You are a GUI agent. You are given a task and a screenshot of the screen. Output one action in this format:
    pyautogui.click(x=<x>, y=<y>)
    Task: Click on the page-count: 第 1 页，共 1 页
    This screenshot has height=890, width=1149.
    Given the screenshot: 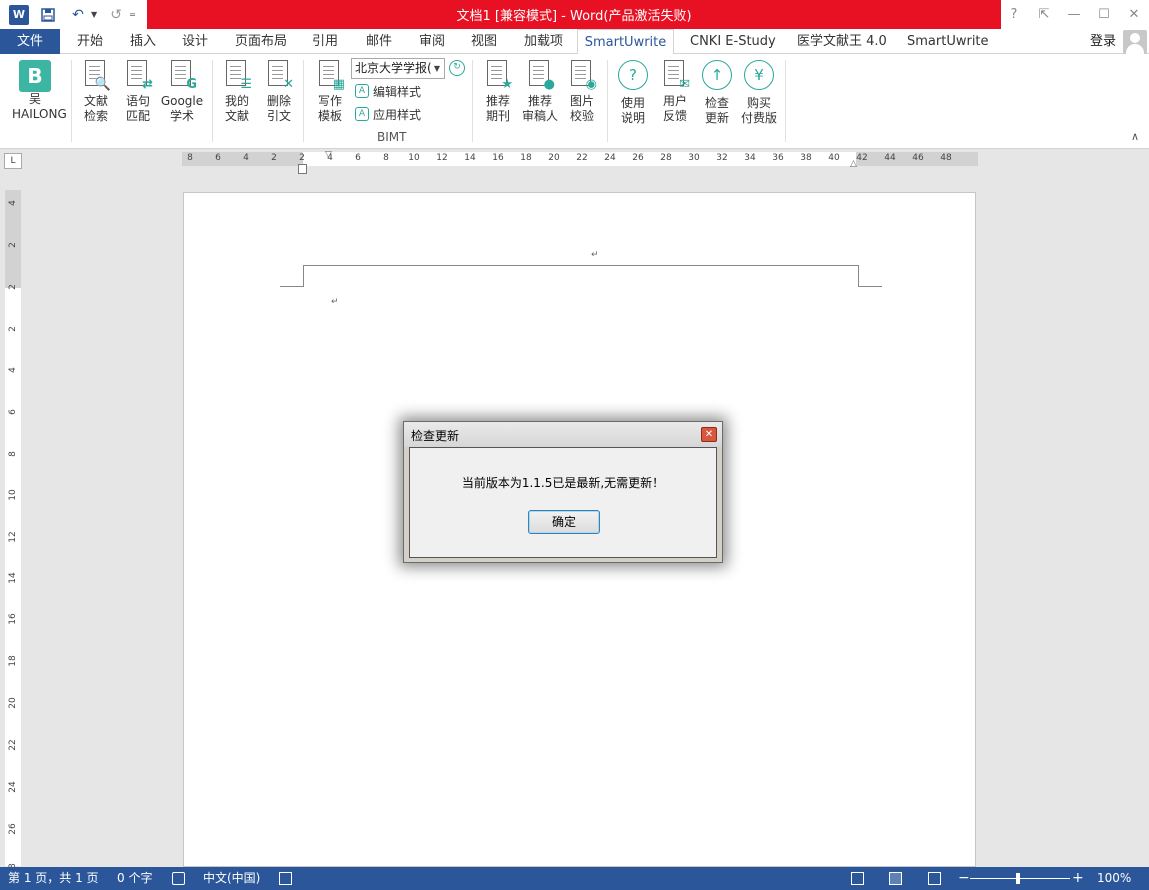 What is the action you would take?
    pyautogui.click(x=53, y=878)
    